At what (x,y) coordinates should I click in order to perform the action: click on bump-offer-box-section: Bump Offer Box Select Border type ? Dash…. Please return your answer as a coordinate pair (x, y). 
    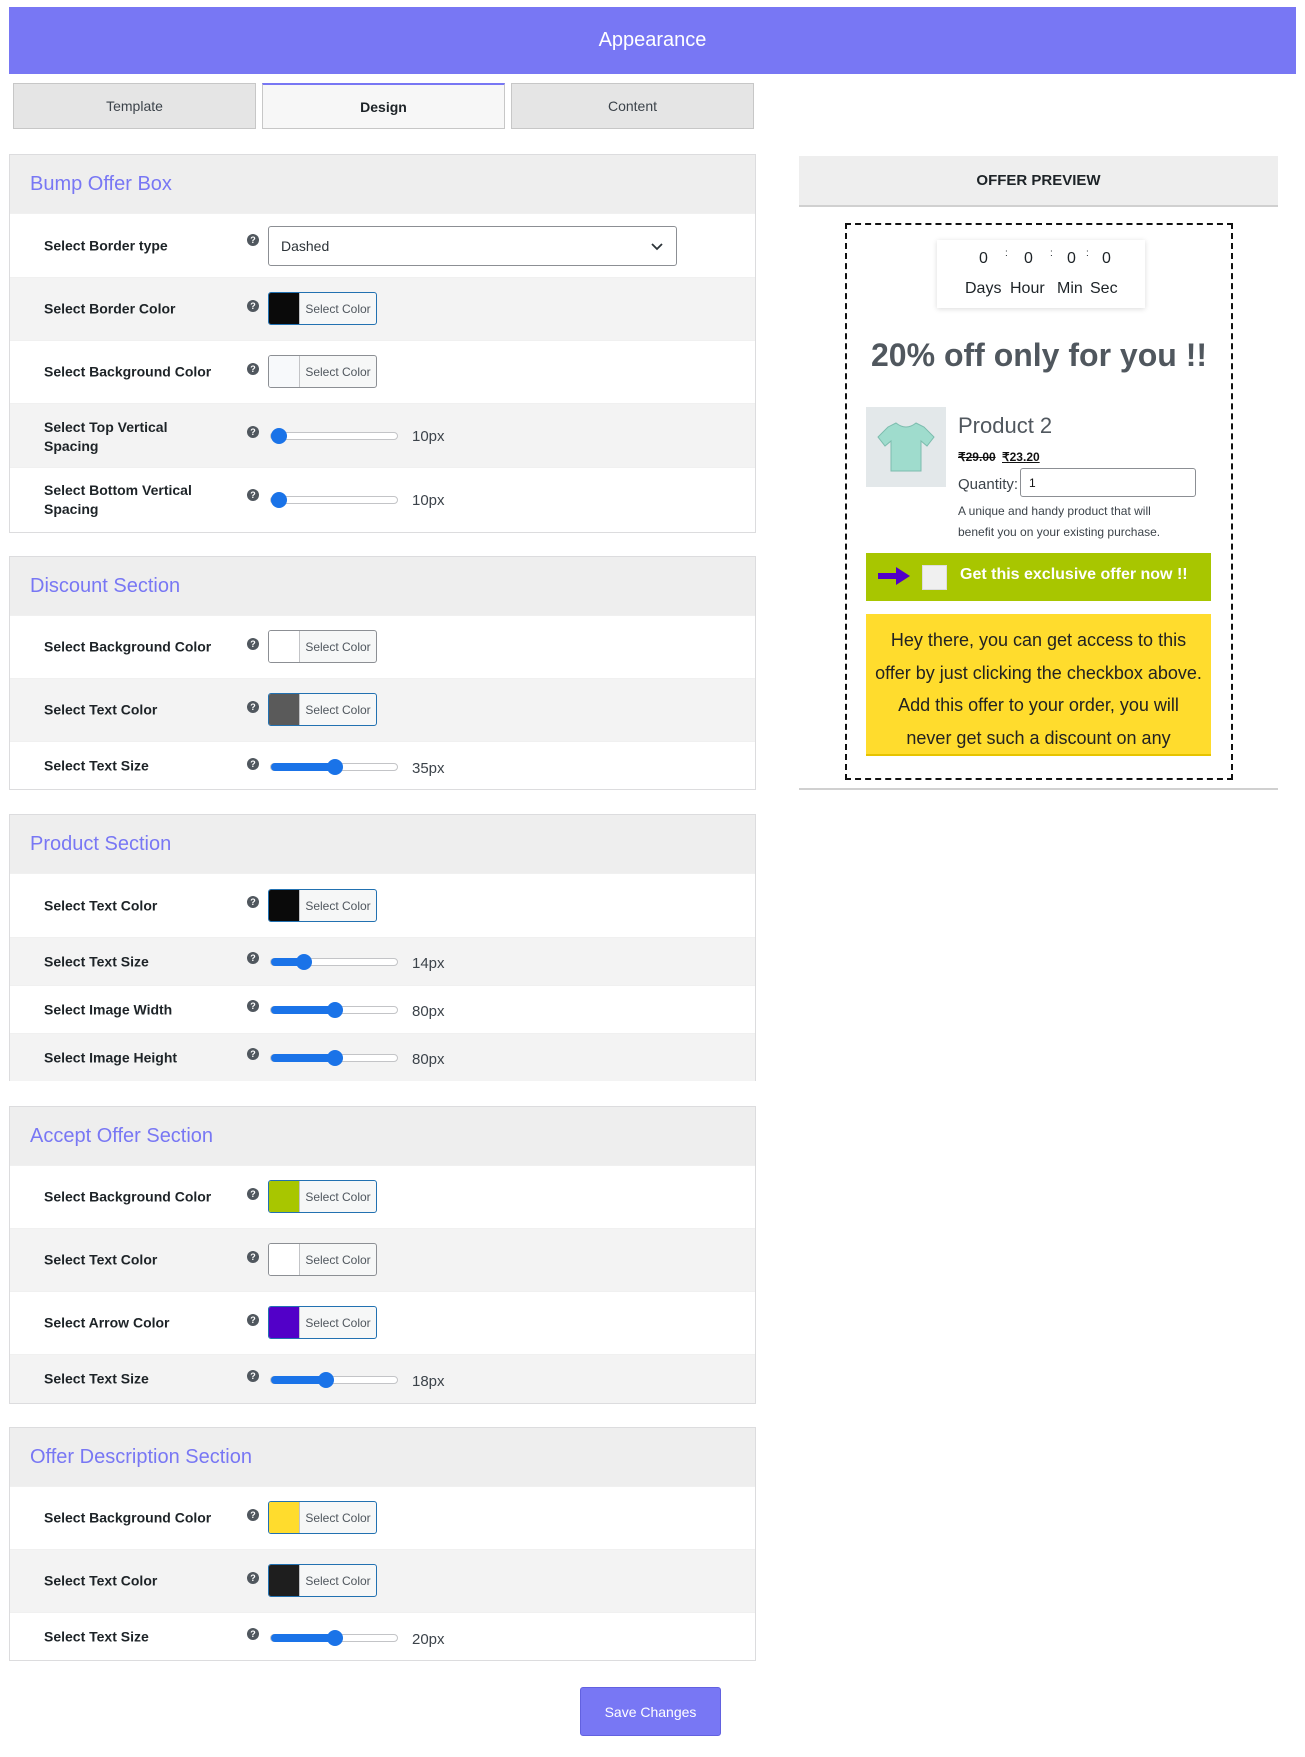
    Looking at the image, I should click on (382, 343).